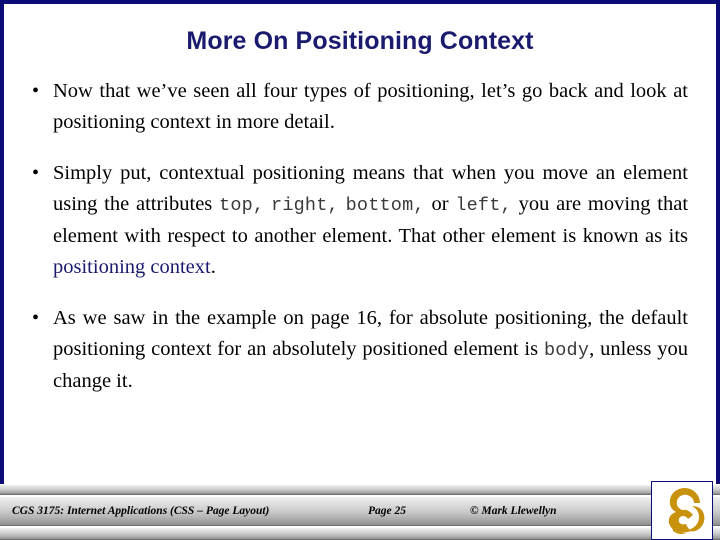 This screenshot has height=540, width=720. I want to click on slide-border-right, so click(718, 245).